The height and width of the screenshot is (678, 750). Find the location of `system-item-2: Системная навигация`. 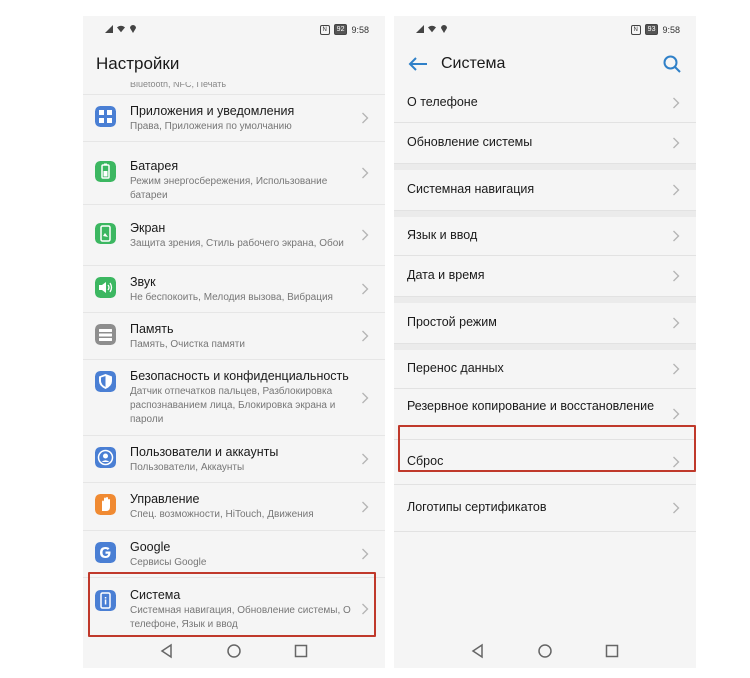

system-item-2: Системная навигация is located at coordinates (545, 190).